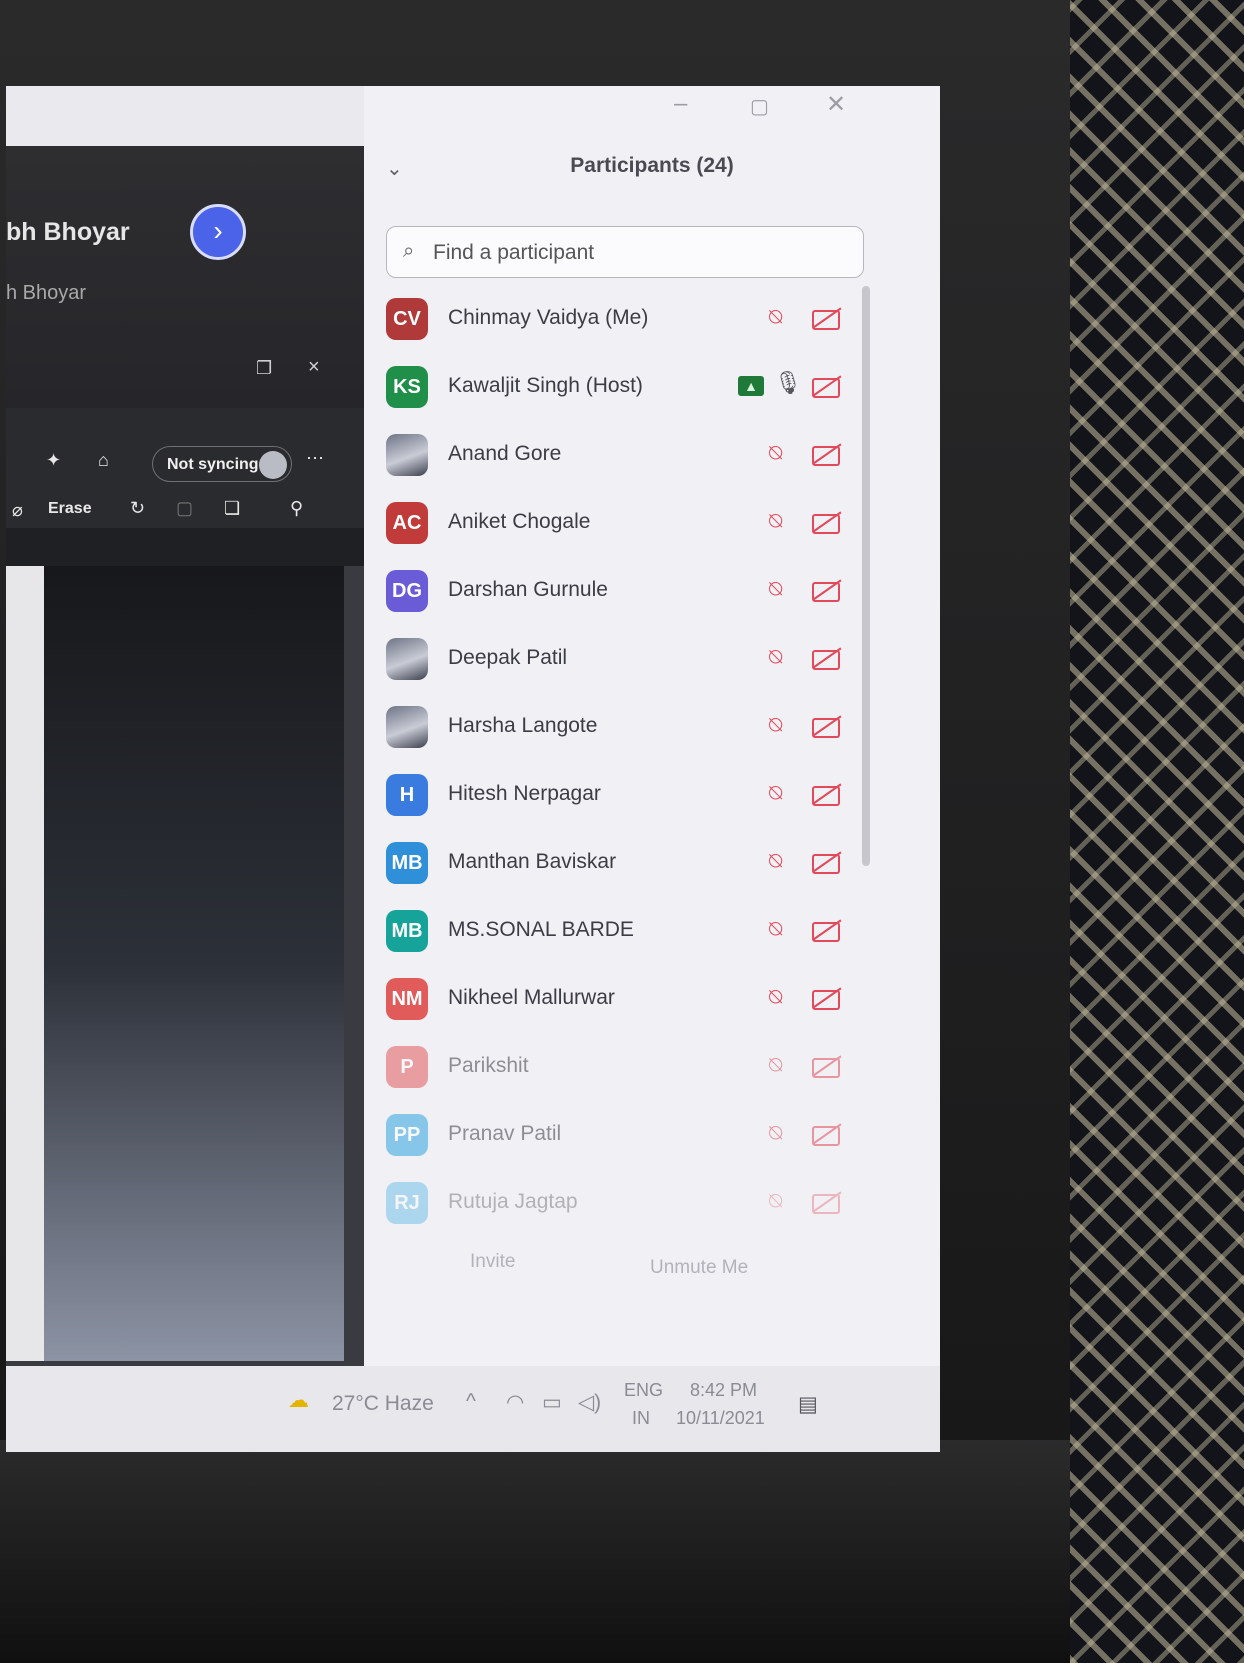  What do you see at coordinates (751, 386) in the screenshot?
I see `screen-share-icon: ▲` at bounding box center [751, 386].